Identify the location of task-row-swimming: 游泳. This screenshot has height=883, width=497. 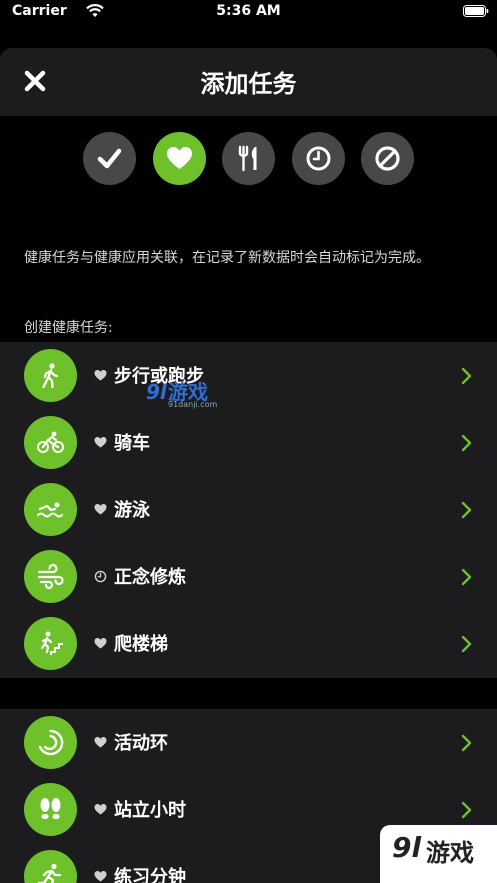
(248, 509).